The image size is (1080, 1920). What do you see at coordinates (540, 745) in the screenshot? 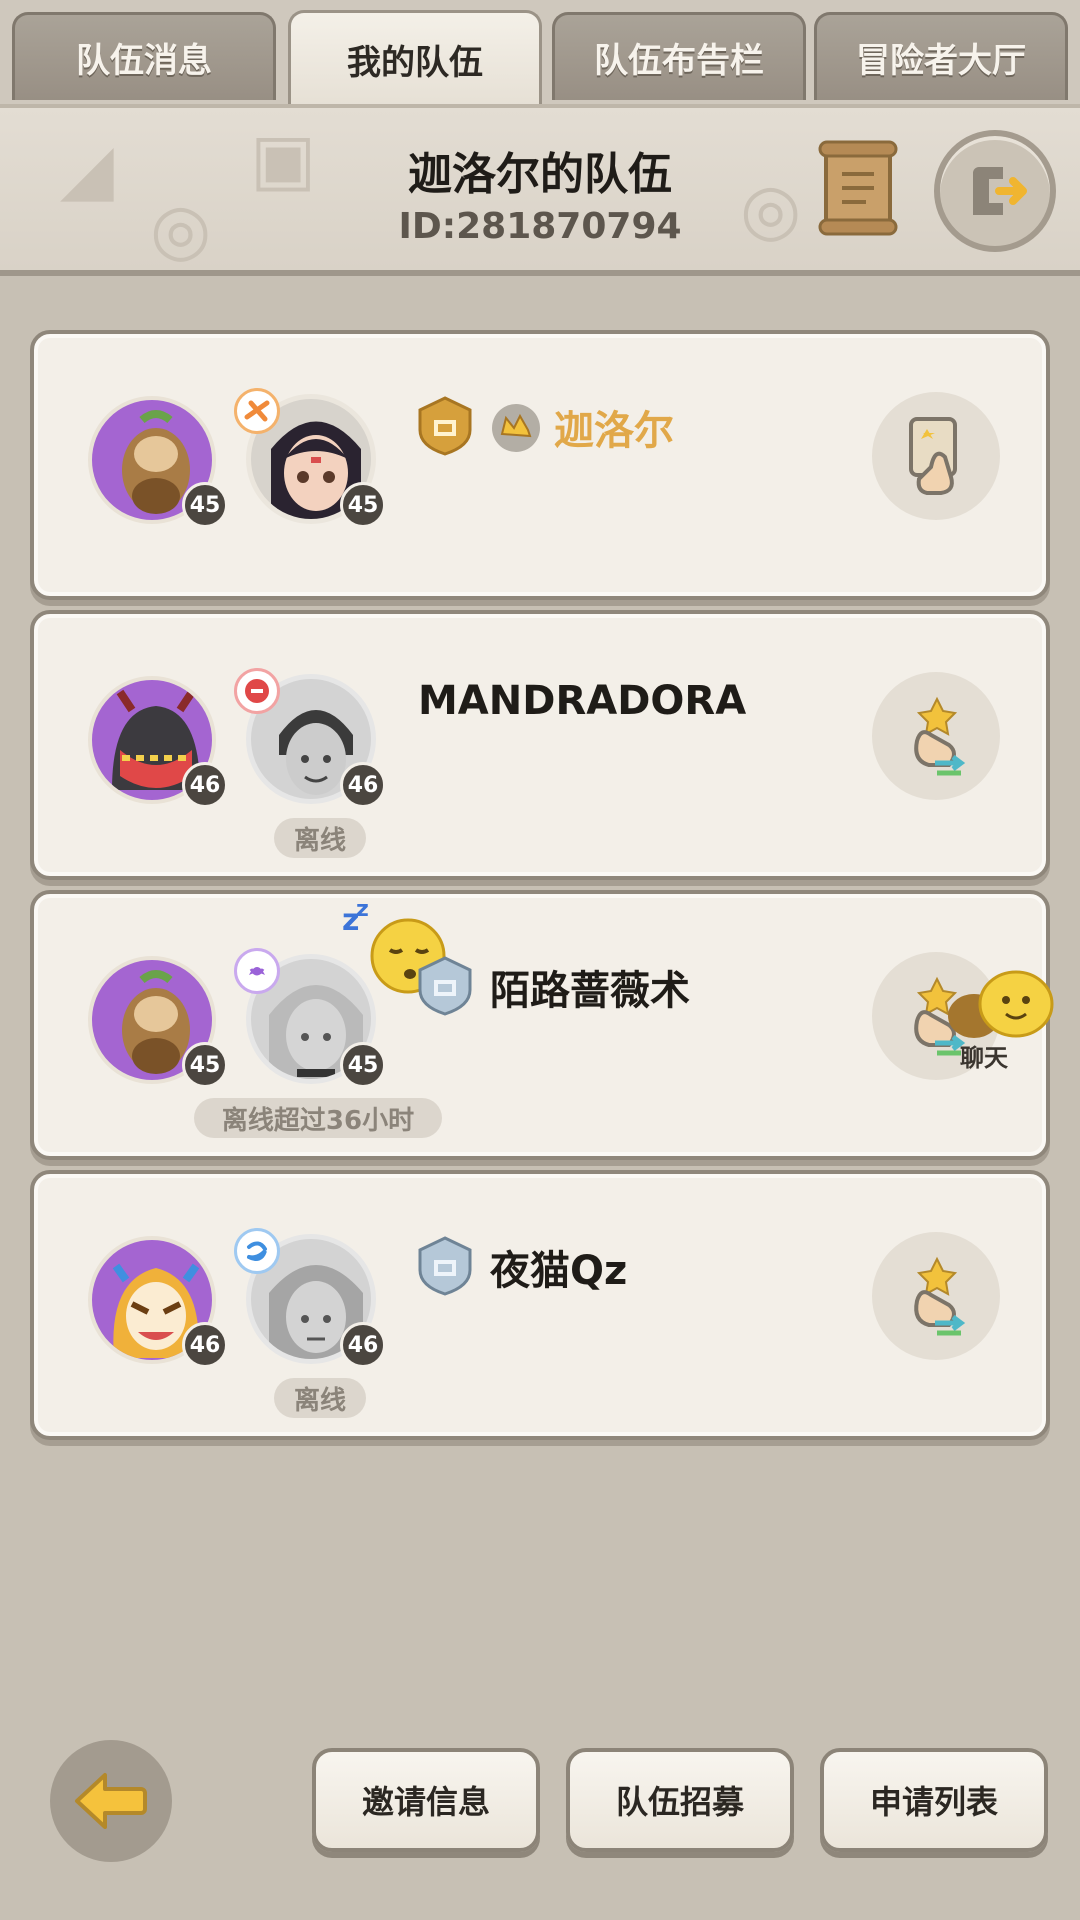
I see `member-card: 46 46 离线 MANDRADORA` at bounding box center [540, 745].